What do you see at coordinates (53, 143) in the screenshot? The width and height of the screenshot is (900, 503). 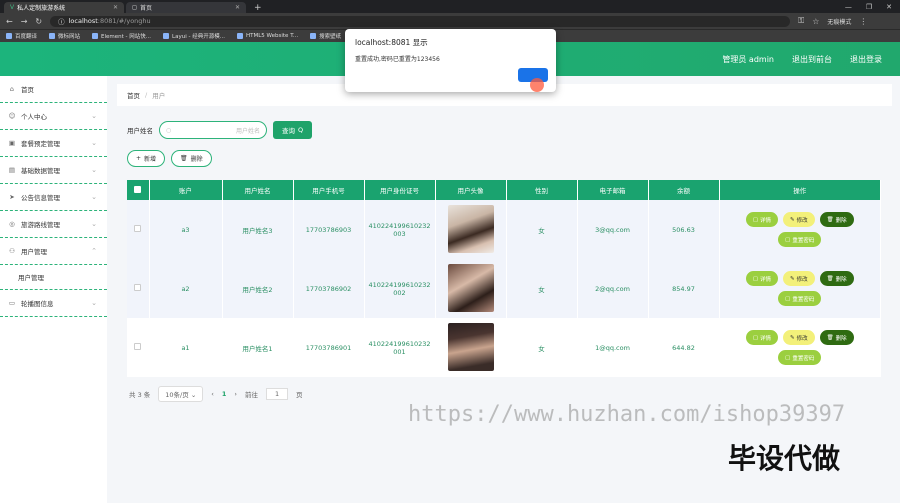 I see `sidebar-item-package-booking: ▣ 套餐预定管理 ⌄` at bounding box center [53, 143].